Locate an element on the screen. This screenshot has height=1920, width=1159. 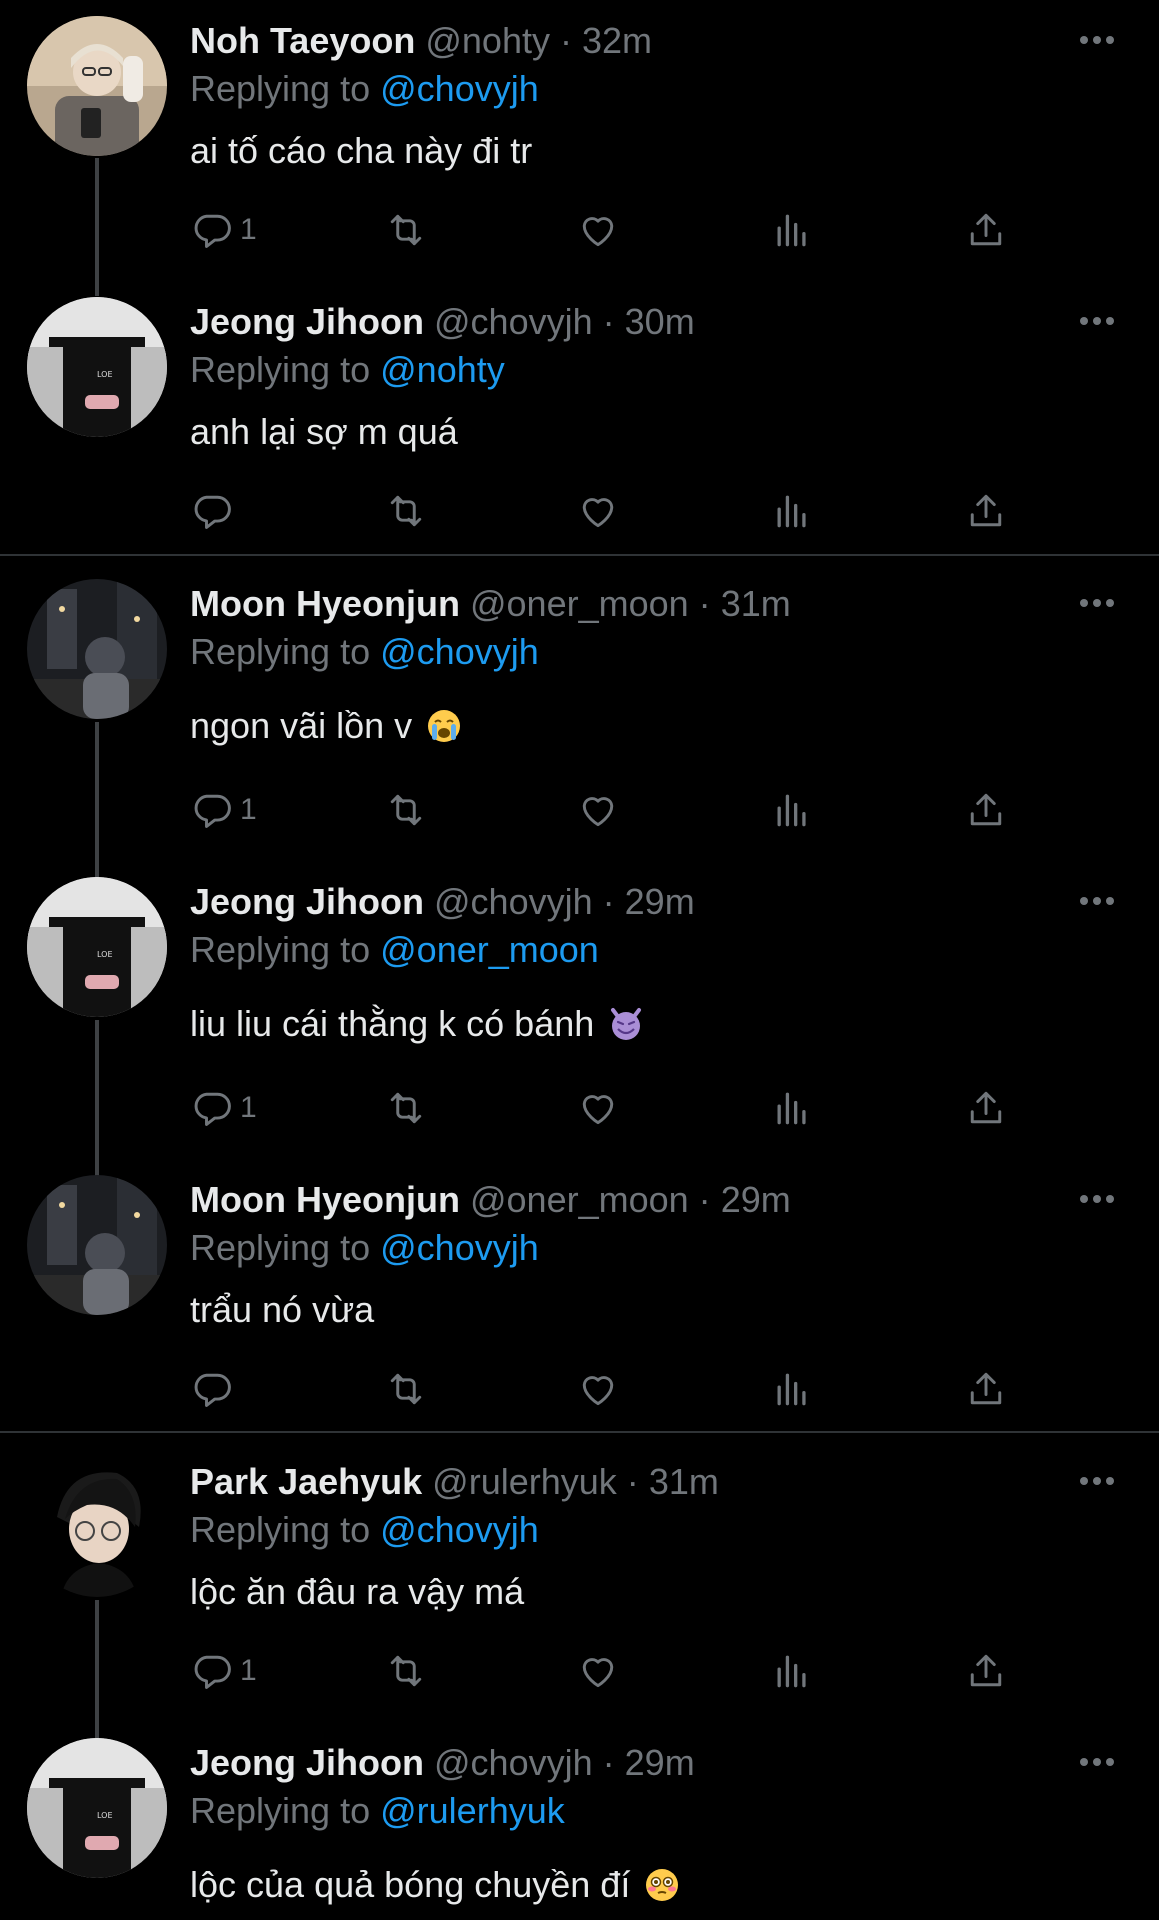
tweet-header: Jeong Jihoon @chovyjh · 30m is located at coordinates (442, 322).